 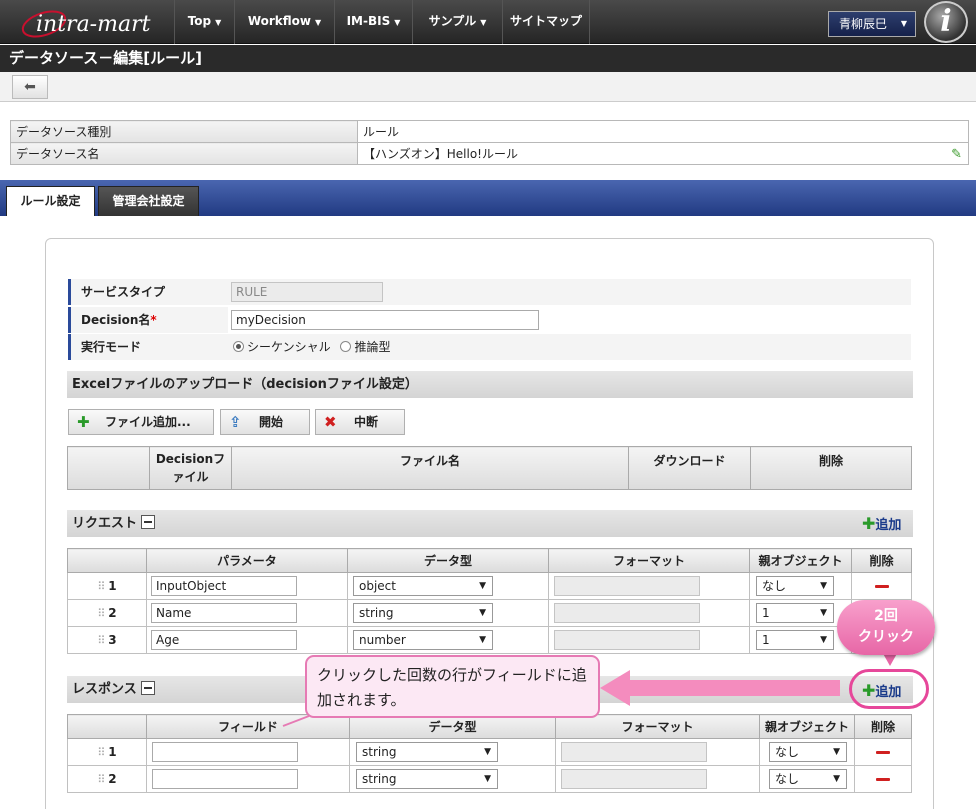 What do you see at coordinates (886, 627) in the screenshot?
I see `click-count-bubble: 2回 クリック` at bounding box center [886, 627].